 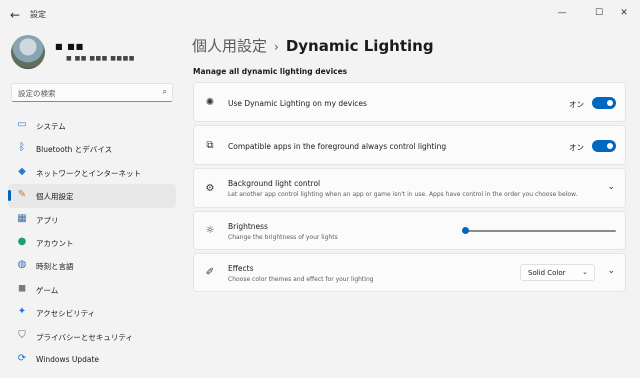 I want to click on sidebar-item-label: 時刻と言語, so click(x=55, y=267).